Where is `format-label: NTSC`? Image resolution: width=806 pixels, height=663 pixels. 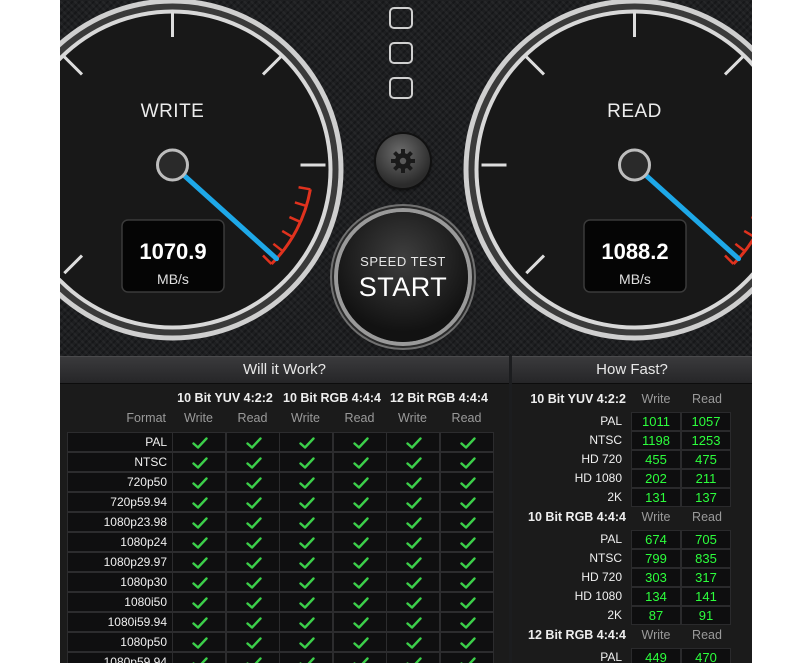 format-label: NTSC is located at coordinates (150, 462).